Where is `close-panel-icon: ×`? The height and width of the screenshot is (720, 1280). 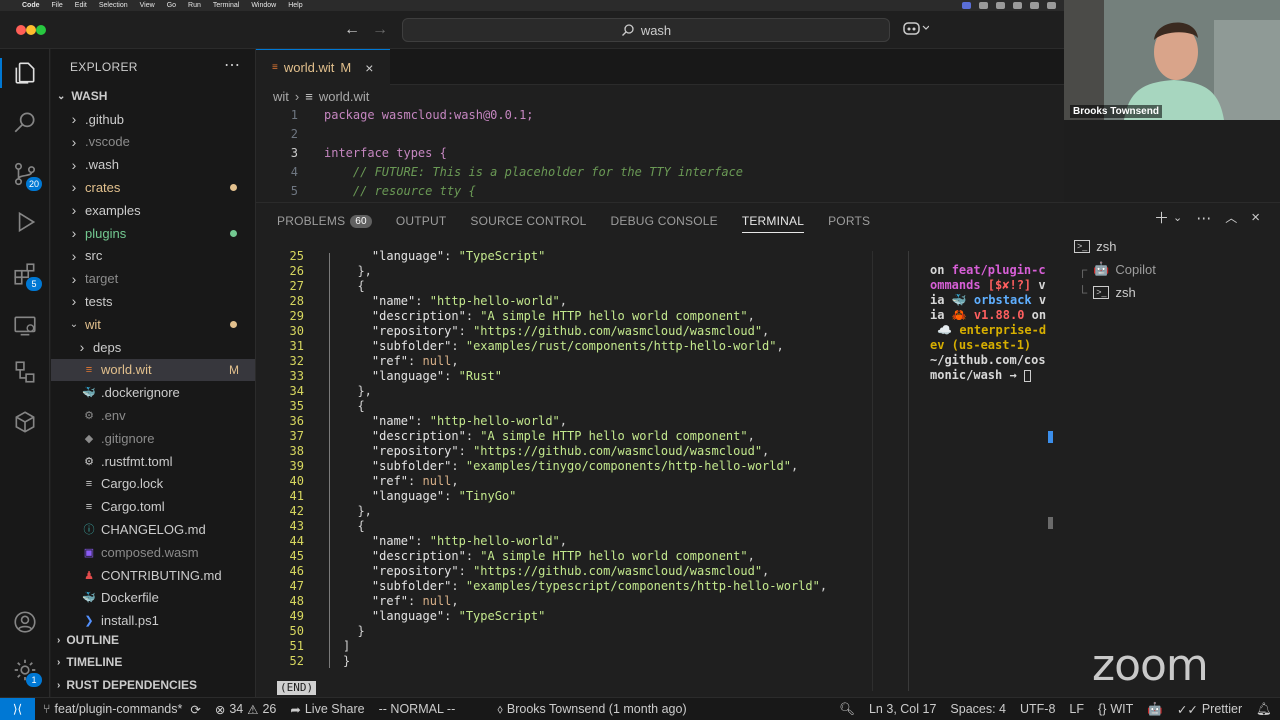
close-panel-icon: × is located at coordinates (1255, 217).